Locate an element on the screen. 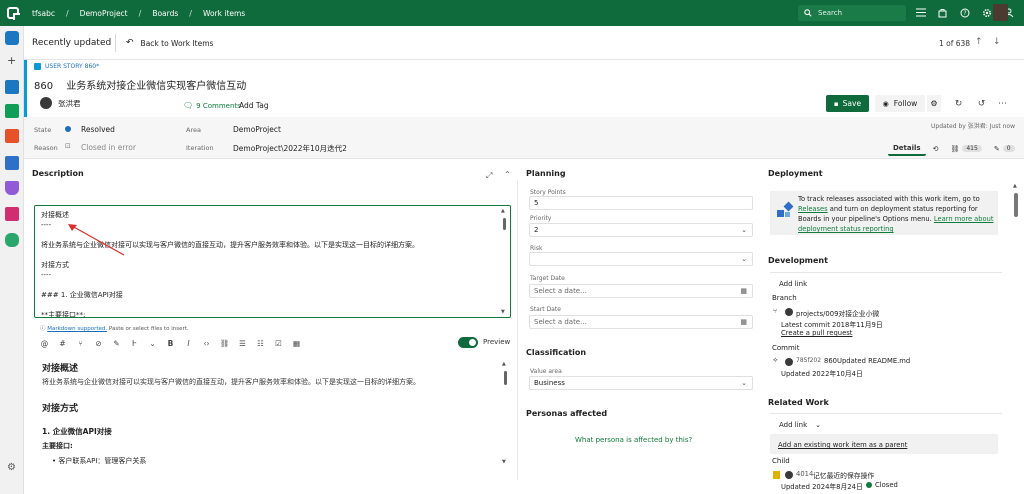 This screenshot has height=494, width=1024. back-to-work-items-button: ↶ Back to Work Items is located at coordinates (169, 43).